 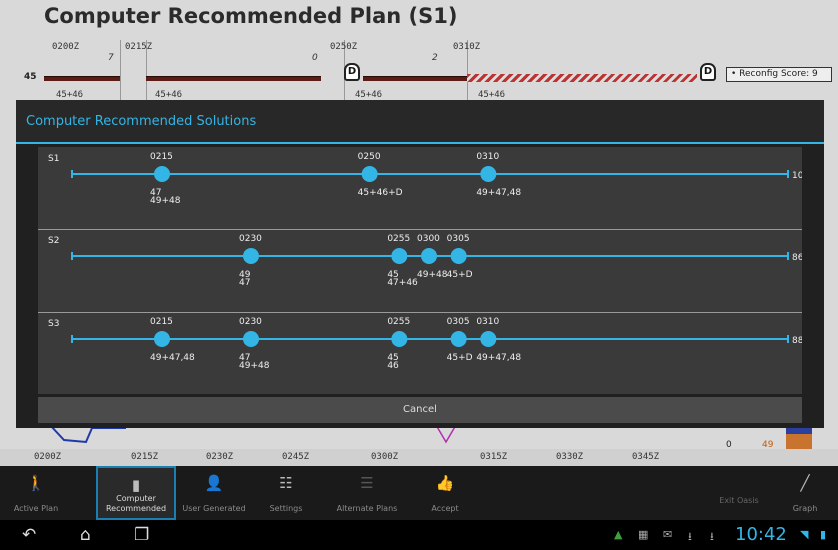 I want to click on walker-icon: 🚶, so click(x=36, y=483).